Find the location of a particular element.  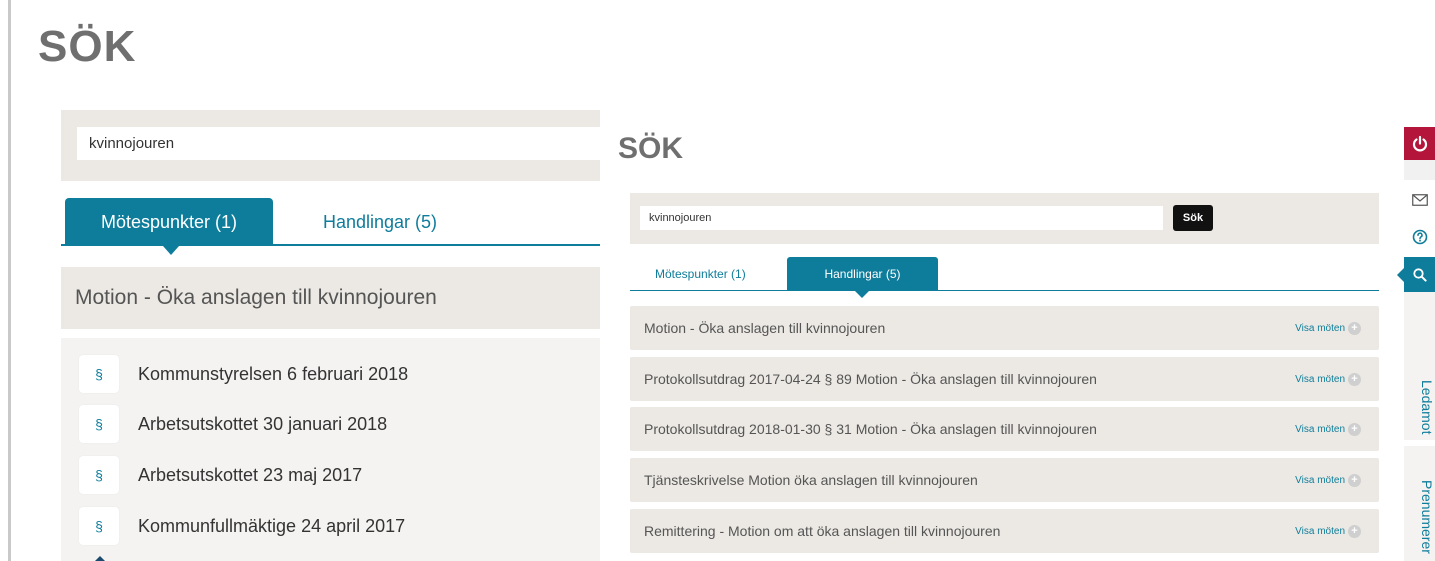

meeting-label: Arbetsutskottet 30 januari 2018 is located at coordinates (263, 423).